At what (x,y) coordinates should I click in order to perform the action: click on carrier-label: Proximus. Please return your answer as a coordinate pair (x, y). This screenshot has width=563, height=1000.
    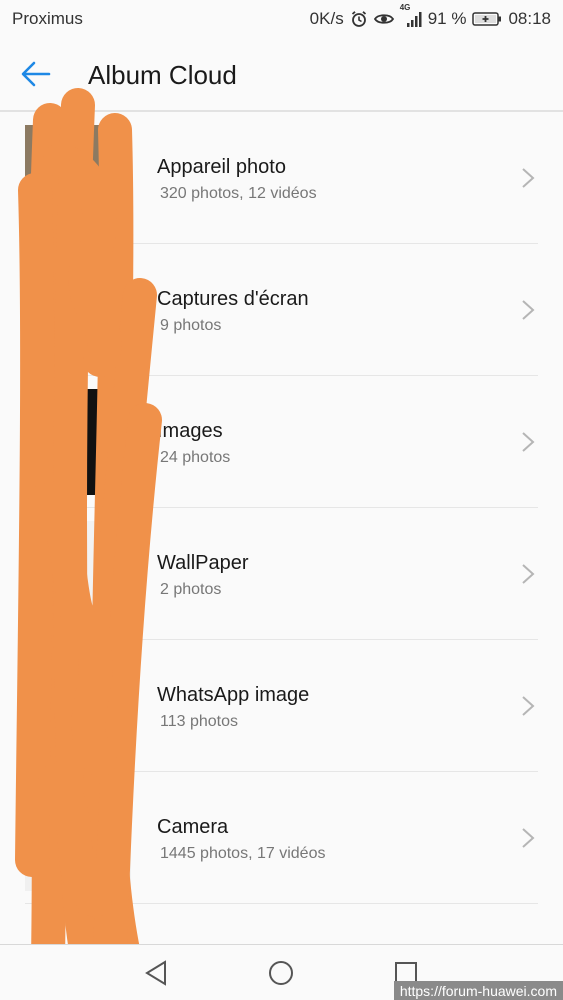
    Looking at the image, I should click on (47, 18).